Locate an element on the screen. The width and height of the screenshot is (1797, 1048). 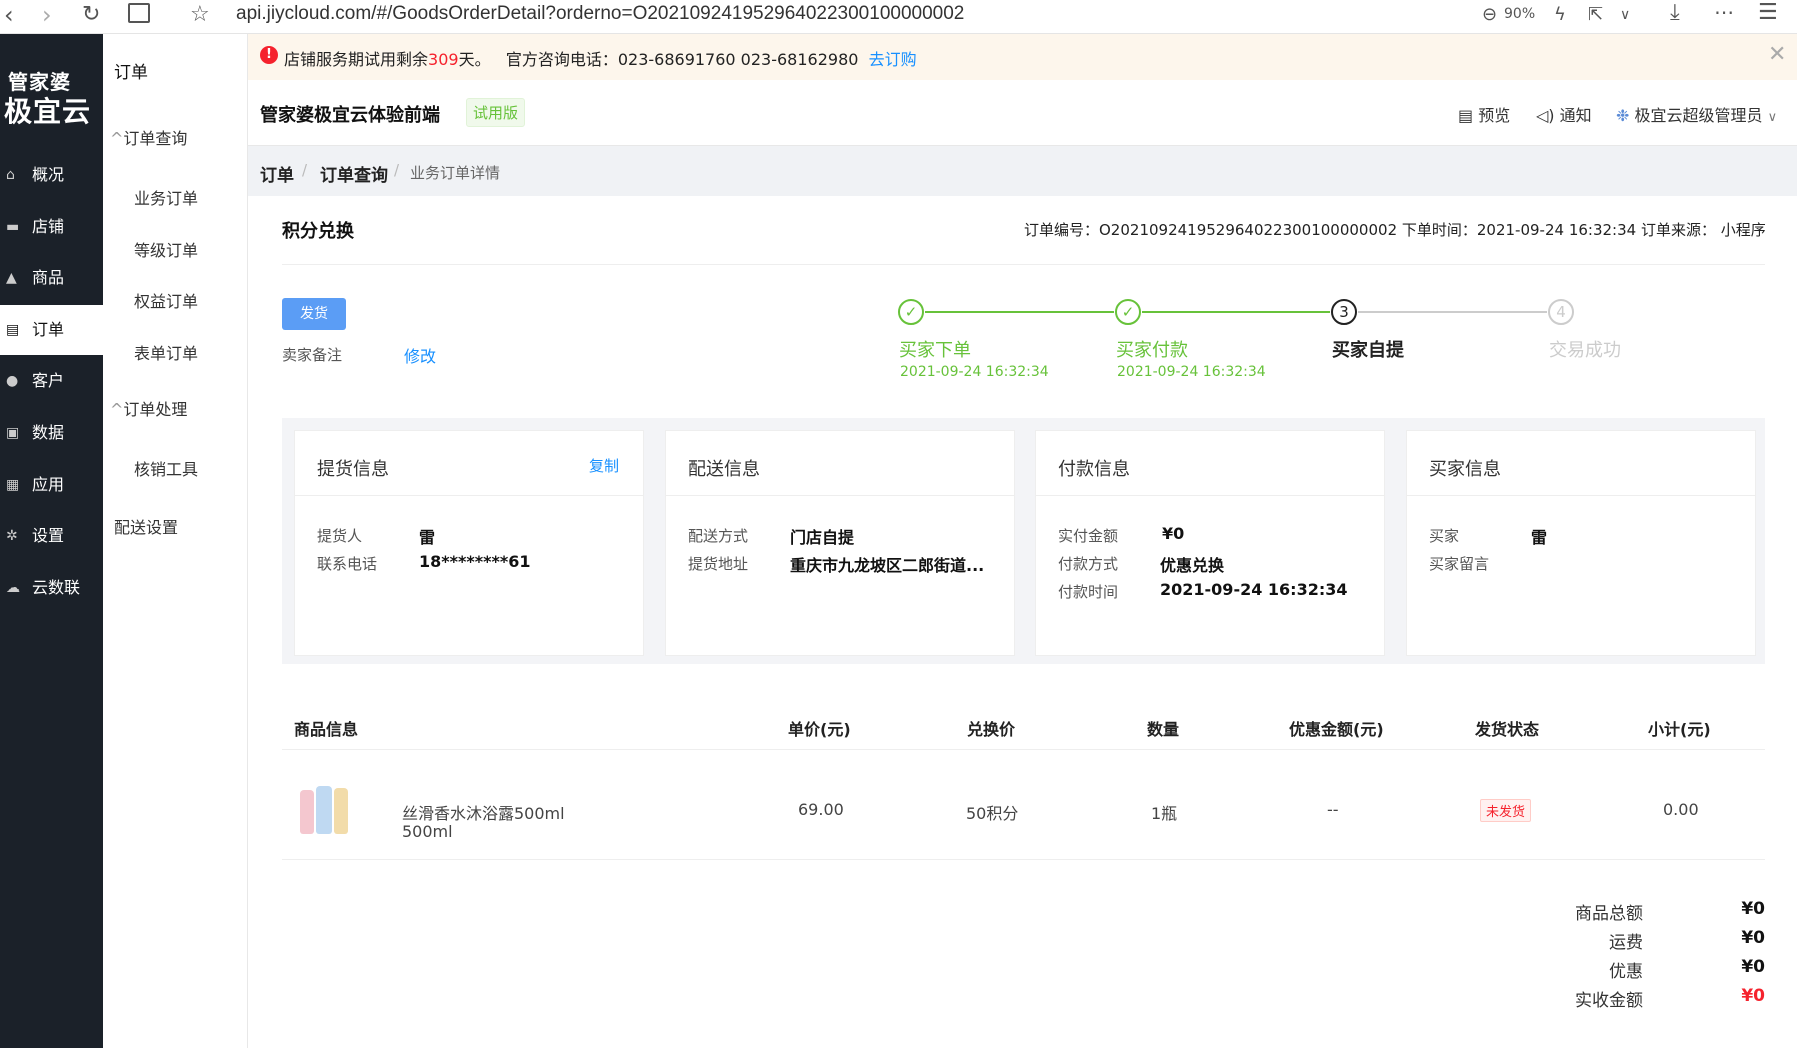
table-row-divider is located at coordinates (1023, 859).